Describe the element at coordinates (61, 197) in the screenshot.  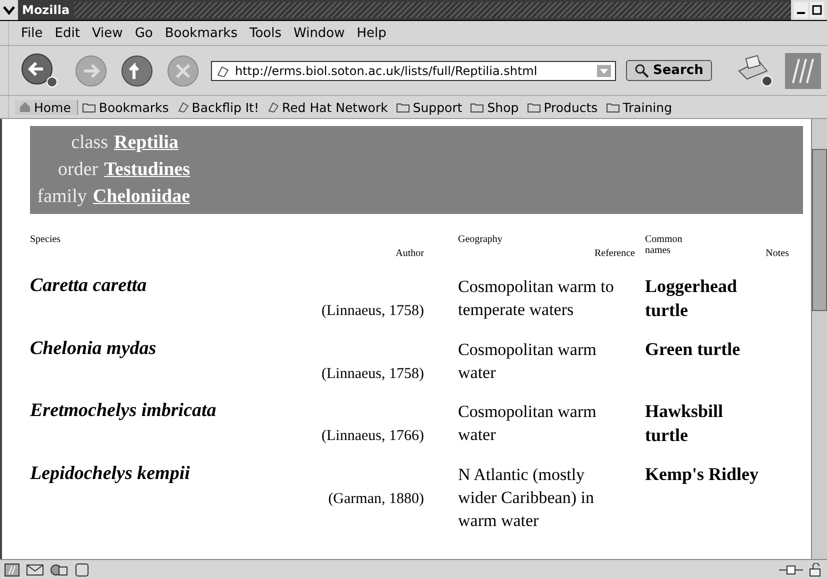
I see `rank-label: family` at that location.